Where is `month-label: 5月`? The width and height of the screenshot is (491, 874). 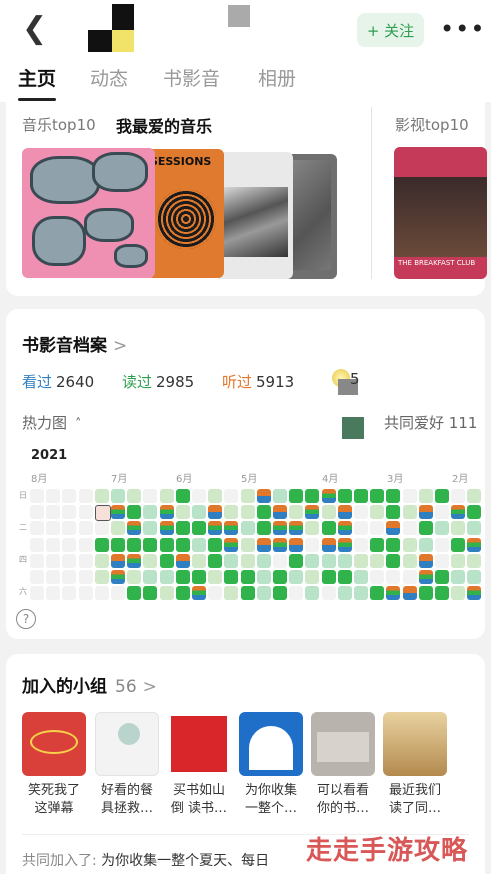 month-label: 5月 is located at coordinates (249, 479).